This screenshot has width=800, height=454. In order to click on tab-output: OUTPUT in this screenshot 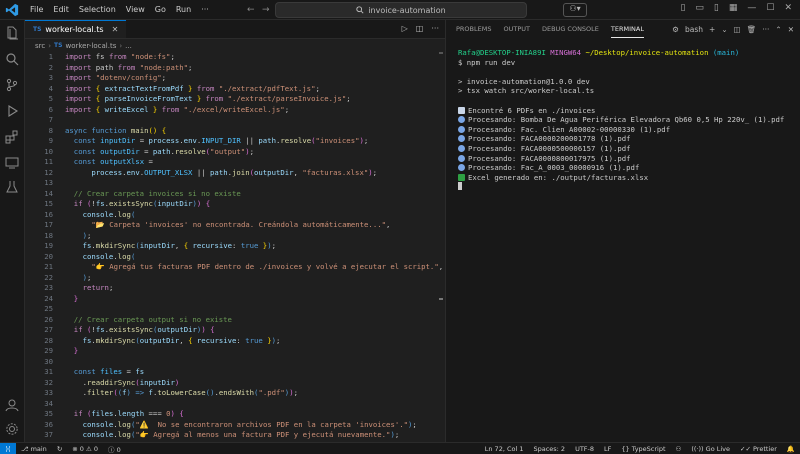, I will do `click(516, 29)`.